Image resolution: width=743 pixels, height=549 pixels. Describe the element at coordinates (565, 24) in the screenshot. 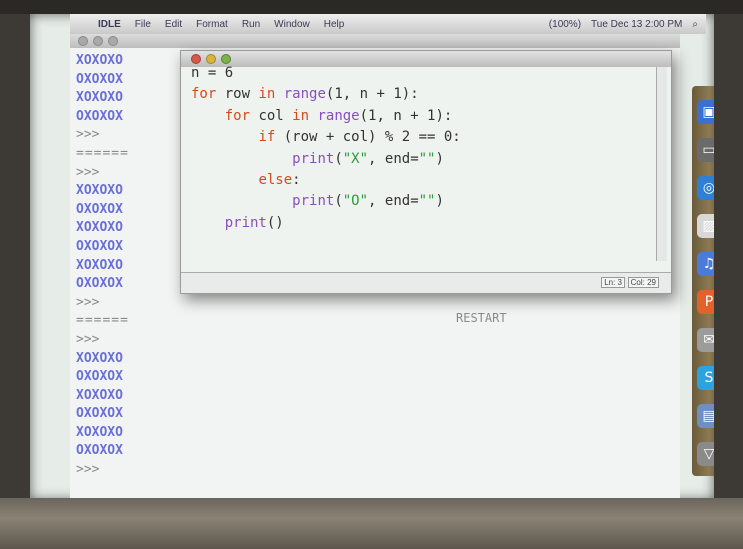

I see `battery-status: (100%)` at that location.